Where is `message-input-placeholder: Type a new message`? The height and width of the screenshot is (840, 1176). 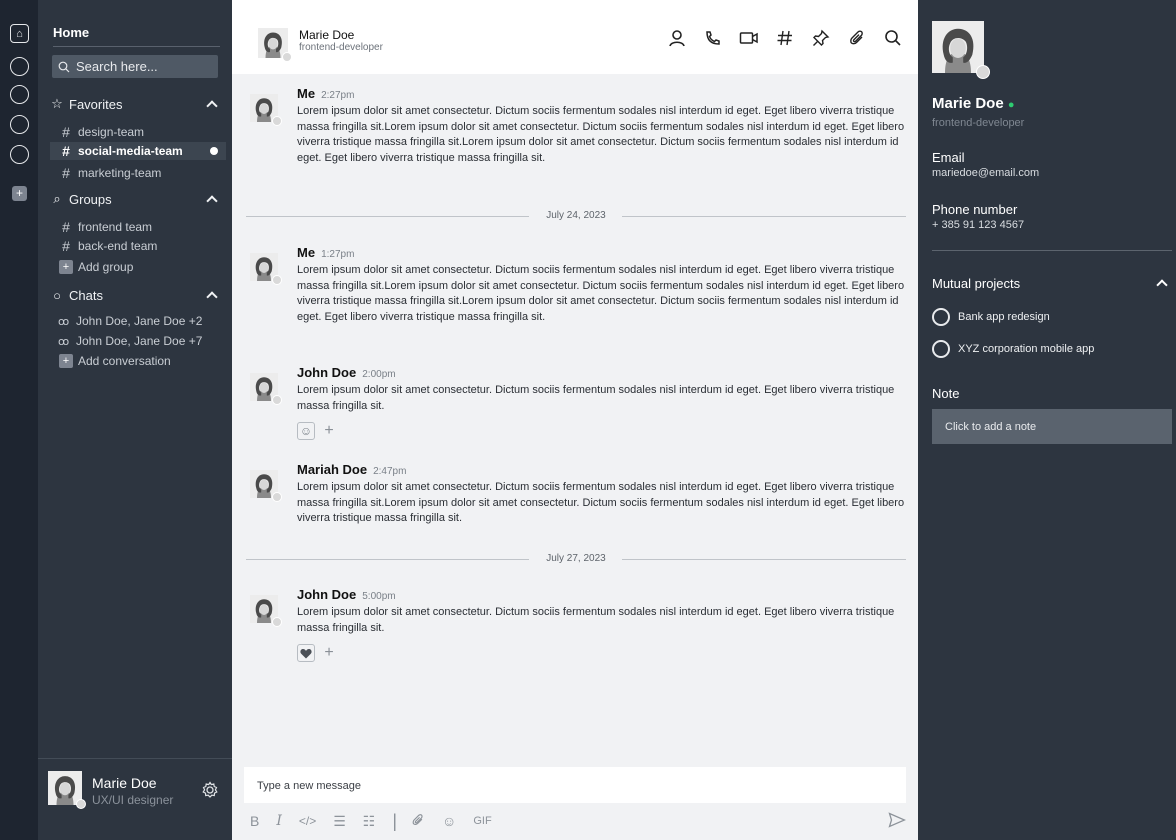
message-input-placeholder: Type a new message is located at coordinates (309, 786).